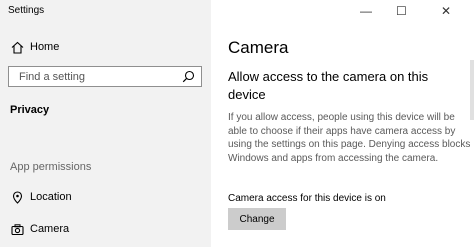 The width and height of the screenshot is (474, 247). Describe the element at coordinates (50, 229) in the screenshot. I see `sidebar-item-label: Camera` at that location.